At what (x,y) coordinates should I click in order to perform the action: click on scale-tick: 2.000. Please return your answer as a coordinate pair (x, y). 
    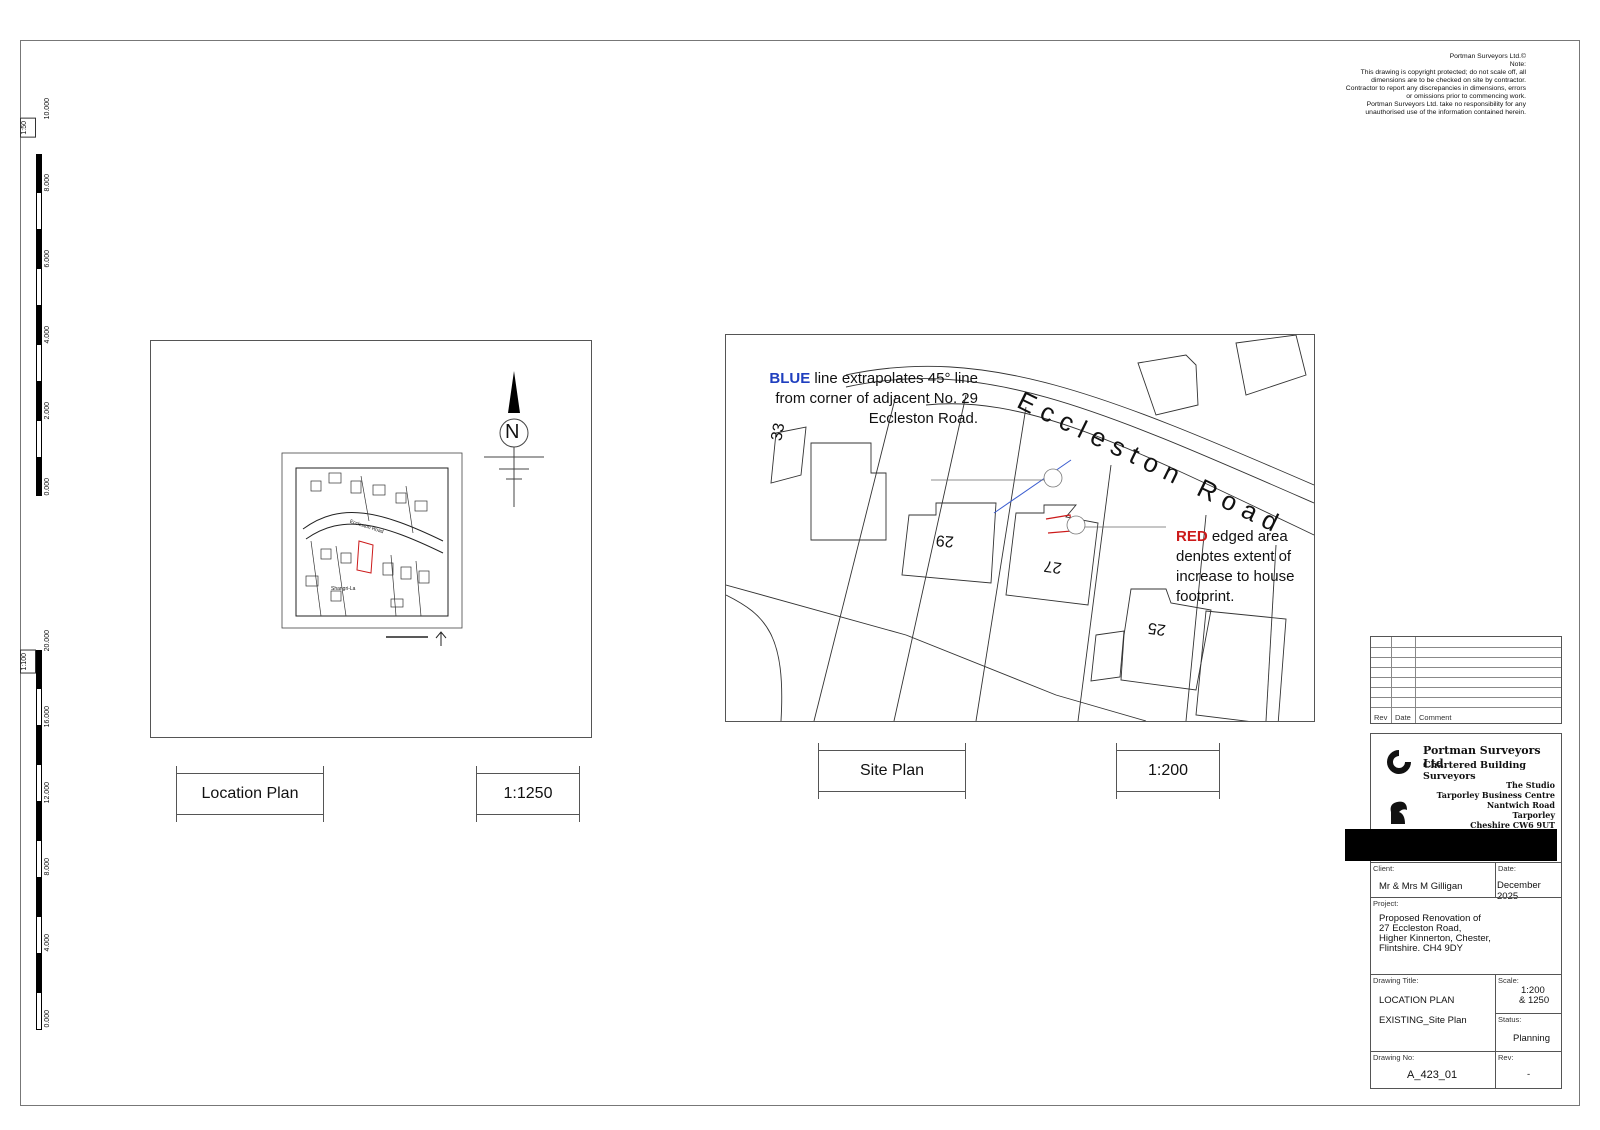
    Looking at the image, I should click on (47, 411).